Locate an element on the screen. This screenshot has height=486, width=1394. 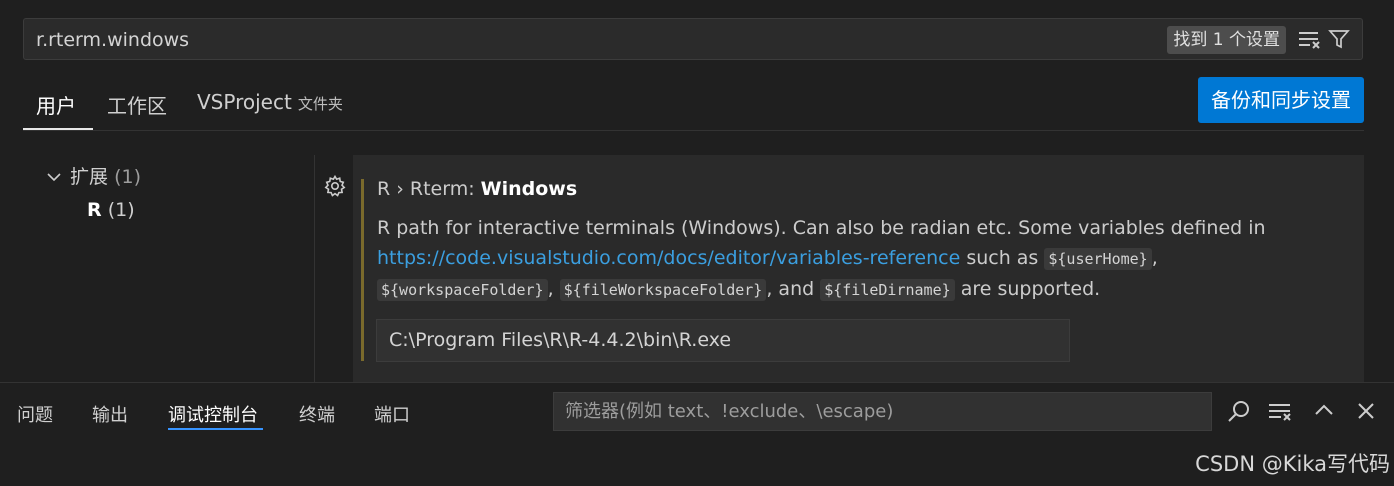
chevron-down-icon is located at coordinates (54, 177).